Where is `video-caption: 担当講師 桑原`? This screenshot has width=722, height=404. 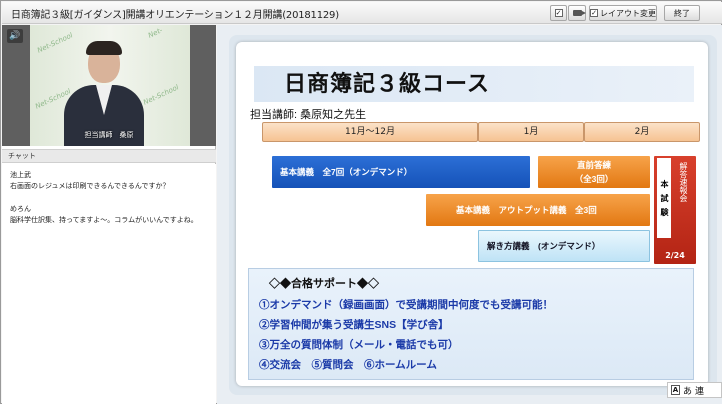
video-caption: 担当講師 桑原 is located at coordinates (109, 135).